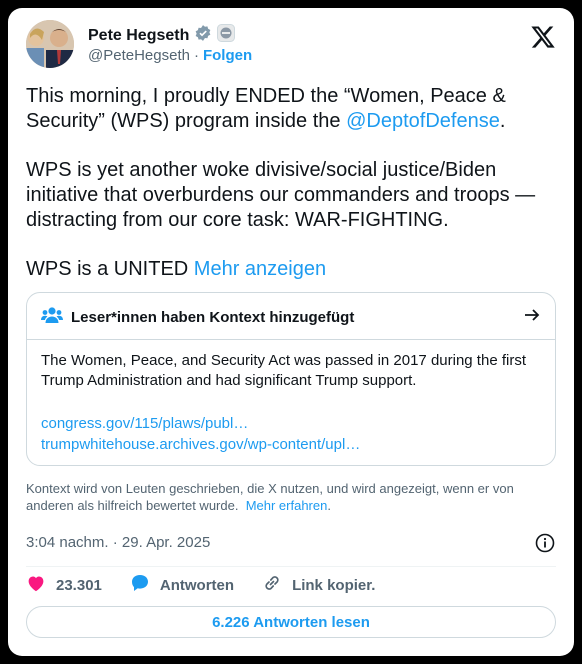 The image size is (582, 664). Describe the element at coordinates (197, 585) in the screenshot. I see `reply-label: Antworten` at that location.